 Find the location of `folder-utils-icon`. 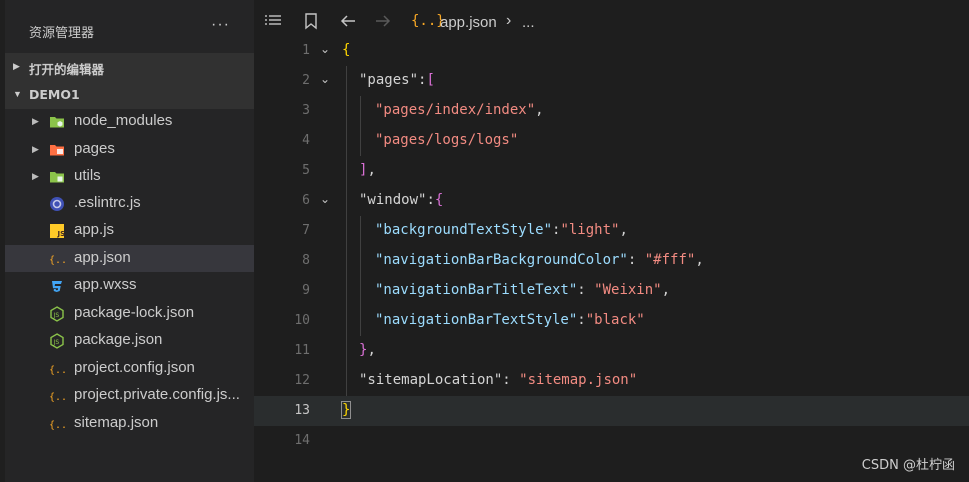

folder-utils-icon is located at coordinates (57, 177).